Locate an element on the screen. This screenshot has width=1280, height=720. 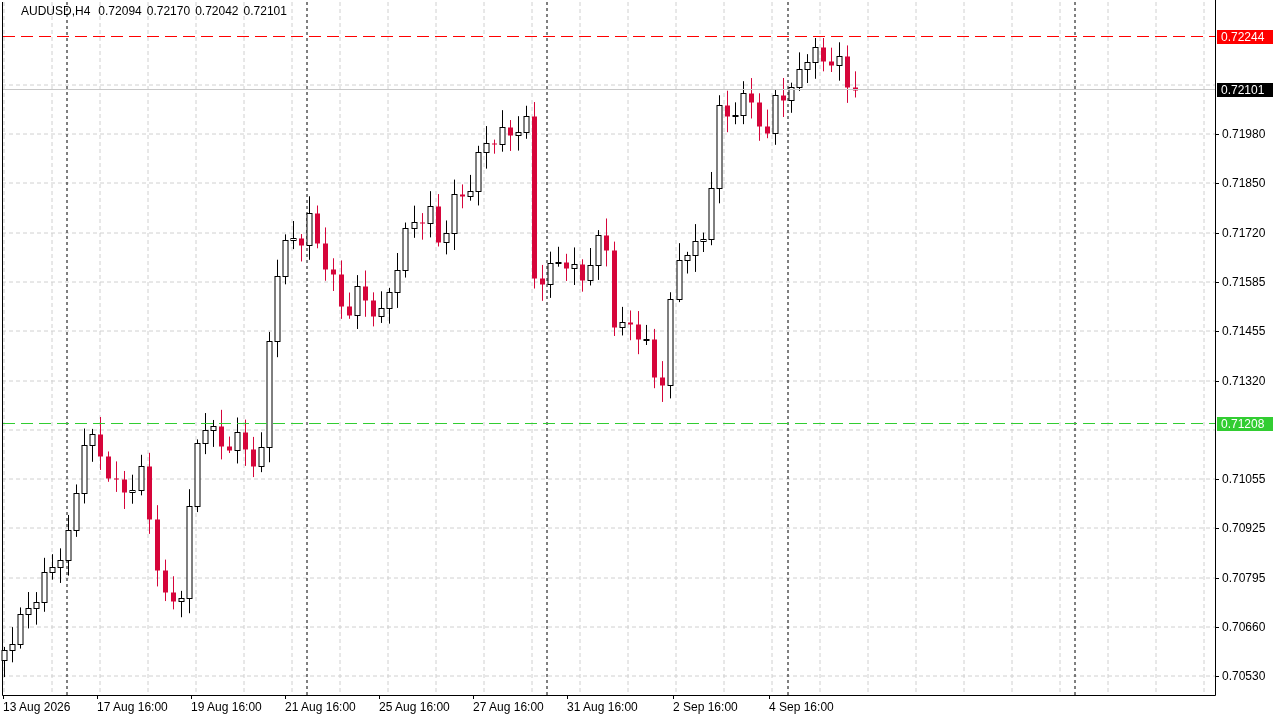
price-label: 0.70925 is located at coordinates (1244, 528).